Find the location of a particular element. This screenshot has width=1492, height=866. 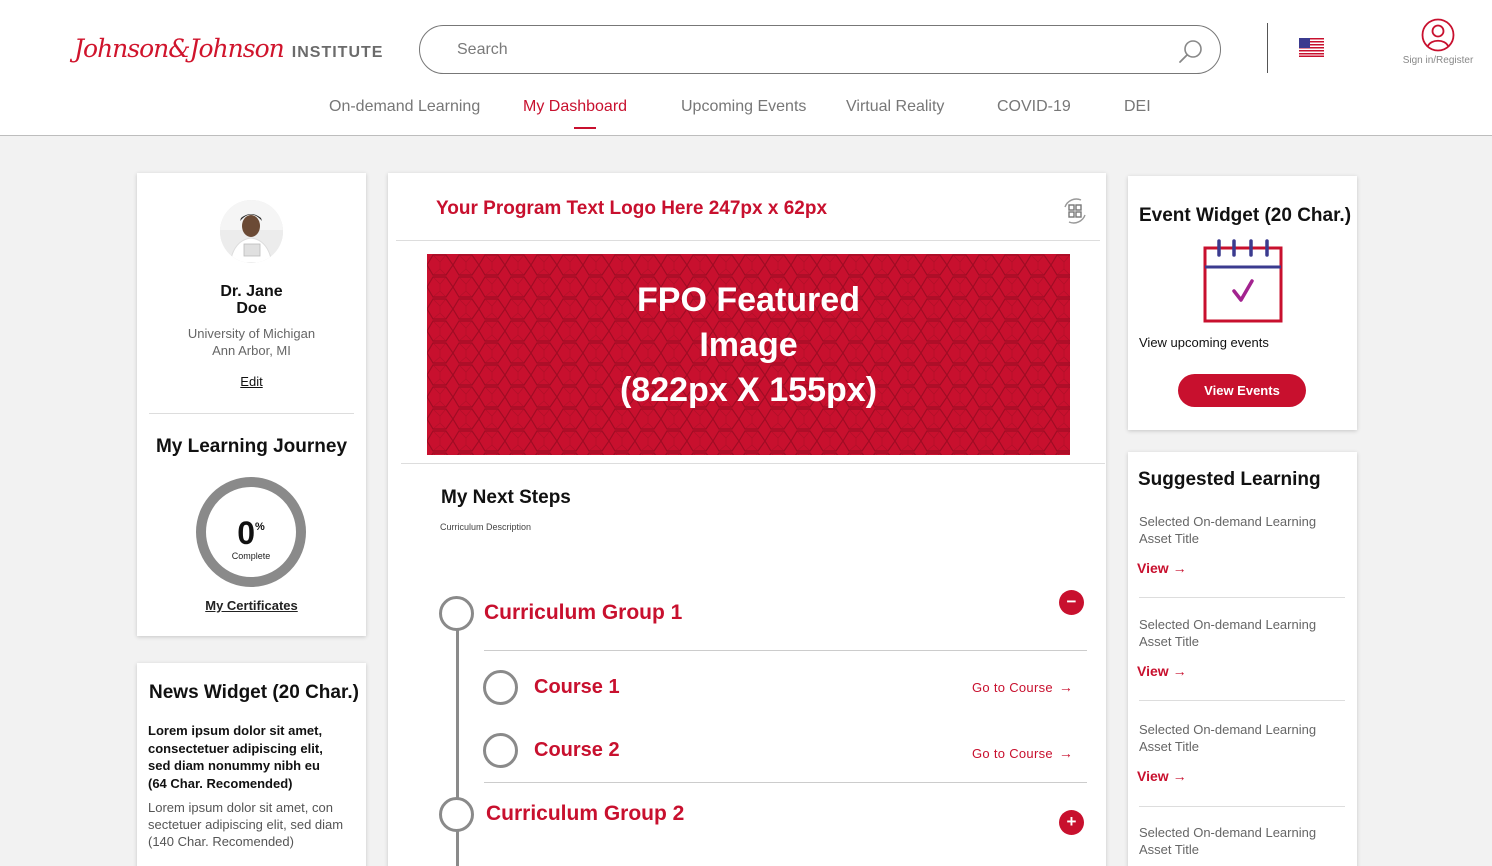

nav-item-on-demand-learning: On-demand Learning is located at coordinates (404, 107).